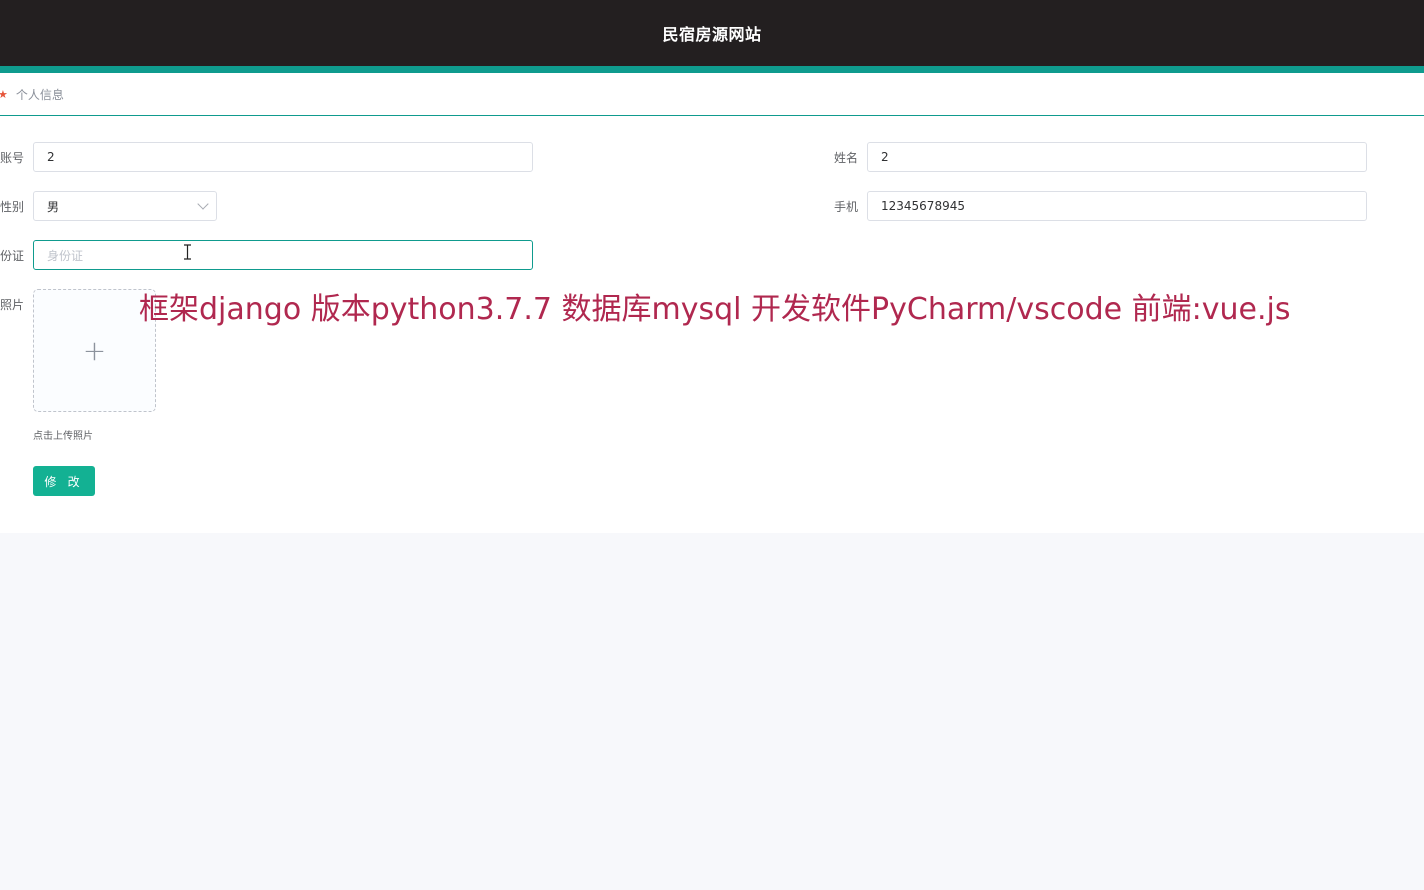  I want to click on account-value: 2, so click(51, 157).